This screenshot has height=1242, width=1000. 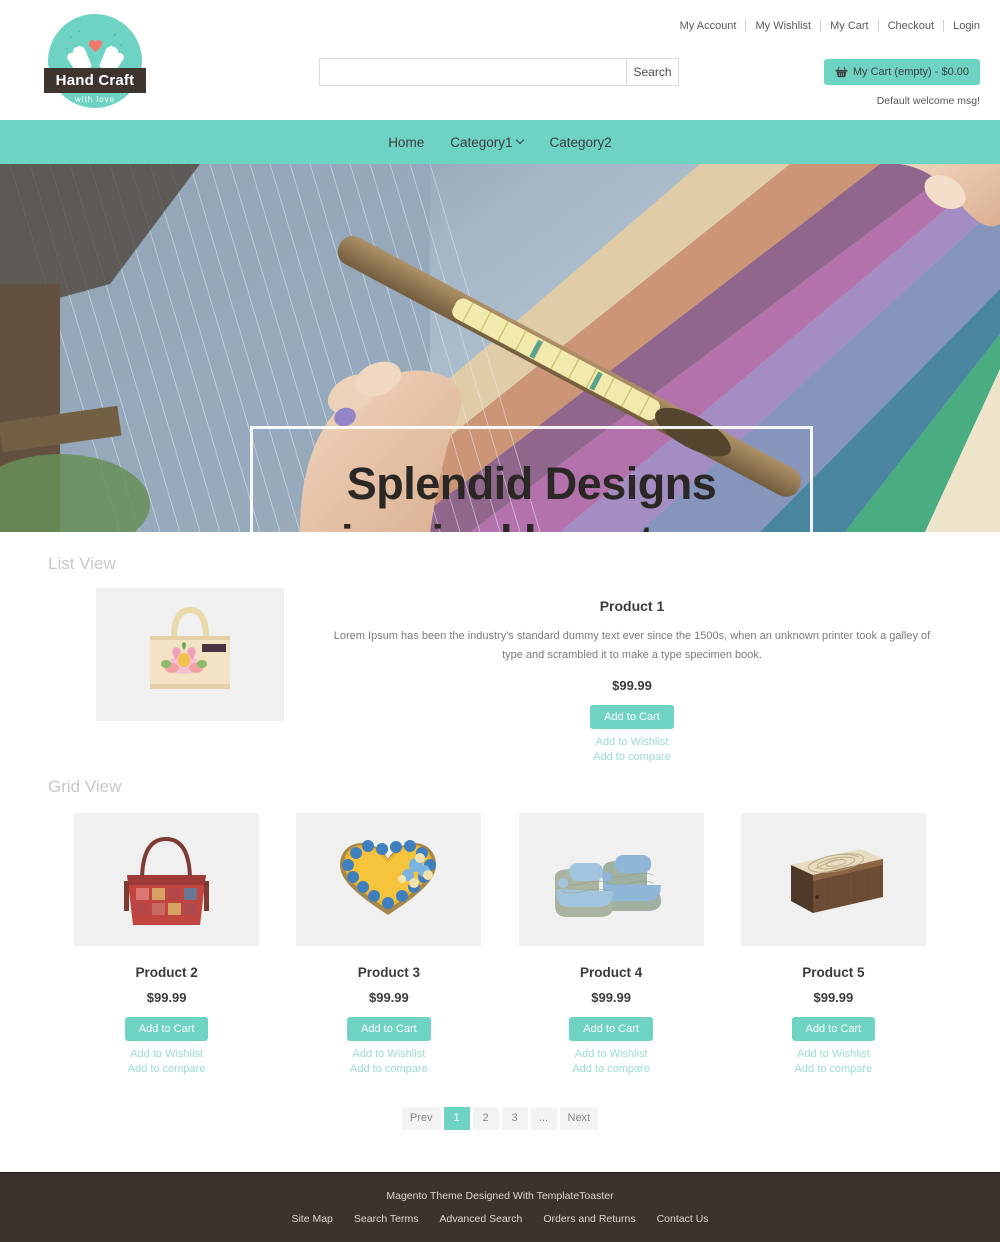 I want to click on product-2-image, so click(x=167, y=879).